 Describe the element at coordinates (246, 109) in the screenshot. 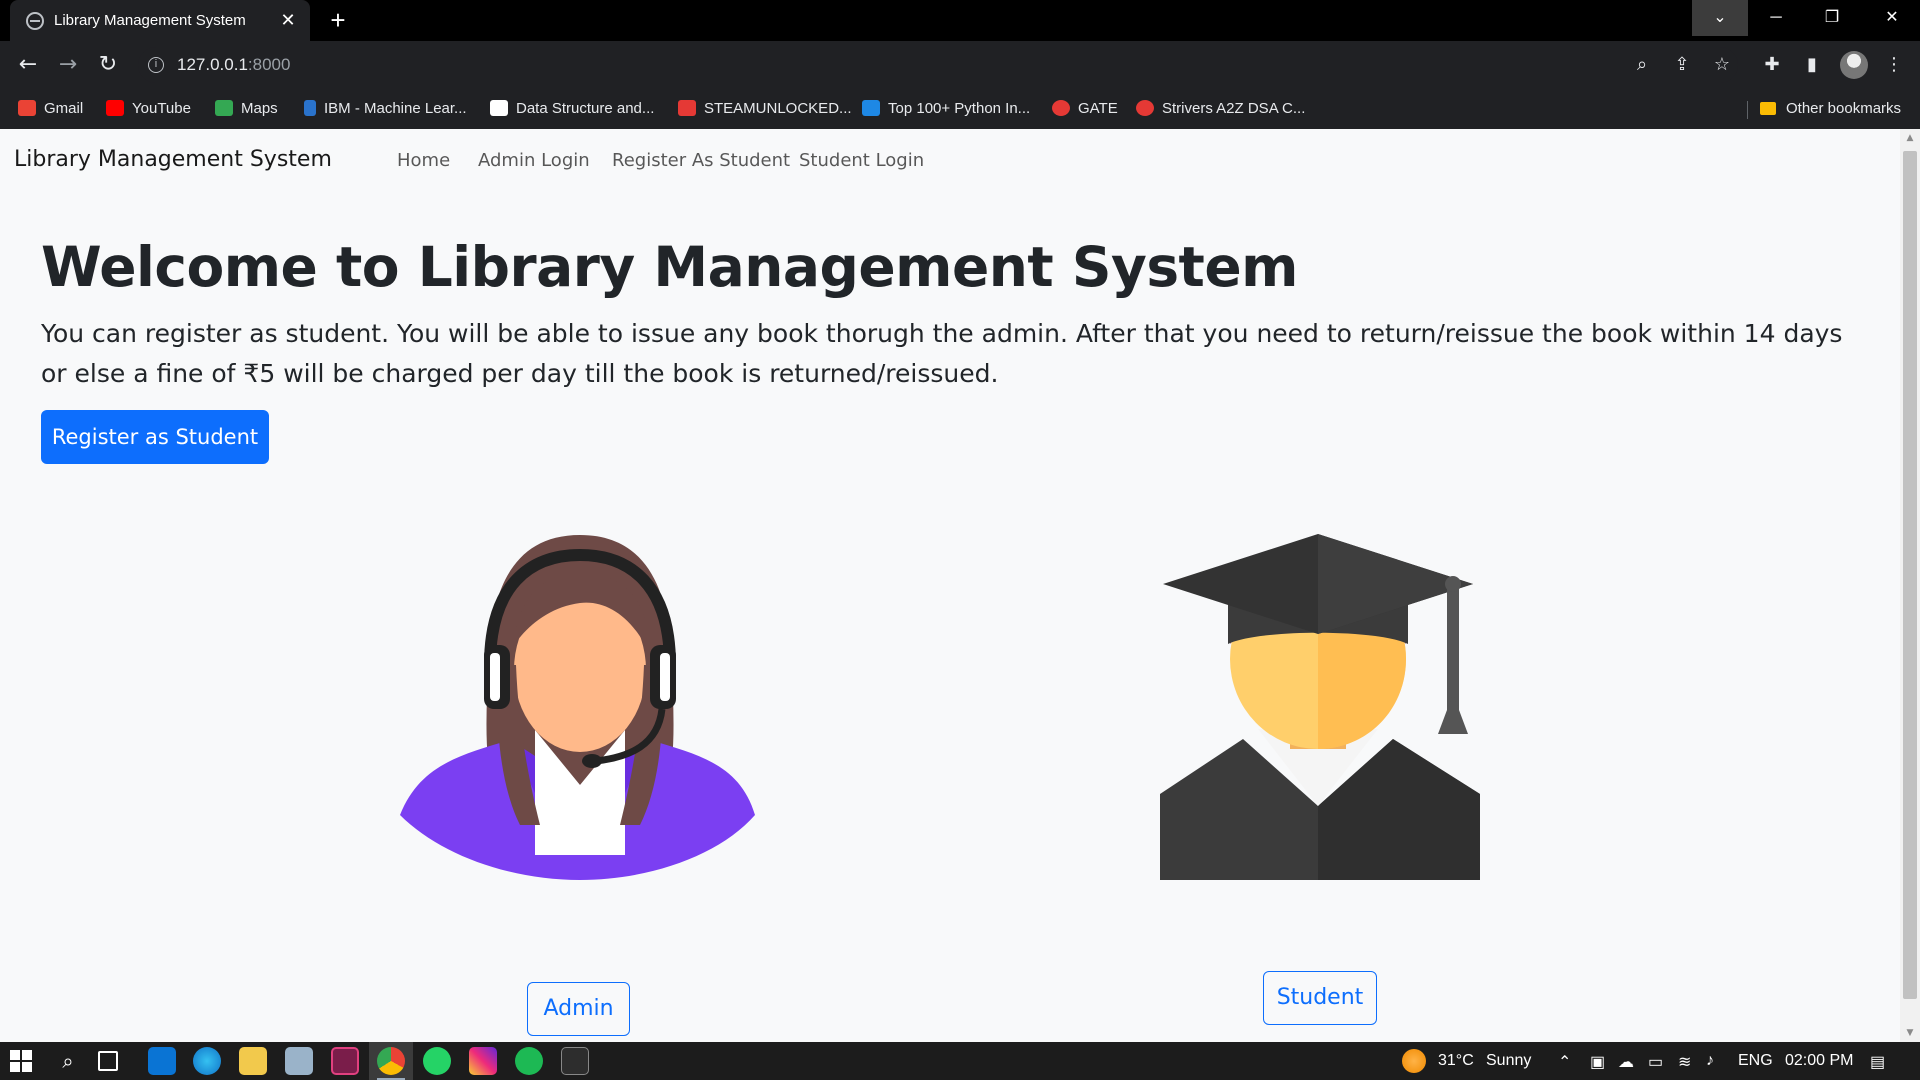

I see `bookmark-maps: Maps` at that location.